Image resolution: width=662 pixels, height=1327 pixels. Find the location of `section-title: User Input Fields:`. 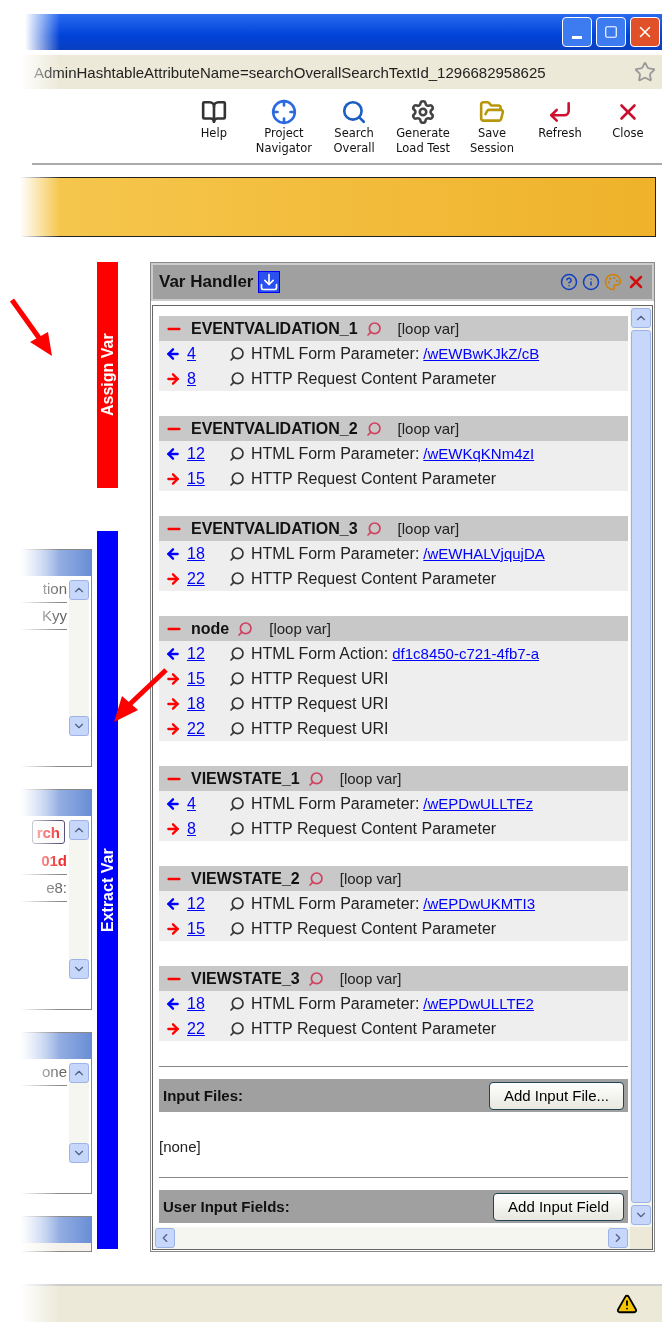

section-title: User Input Fields: is located at coordinates (226, 1206).